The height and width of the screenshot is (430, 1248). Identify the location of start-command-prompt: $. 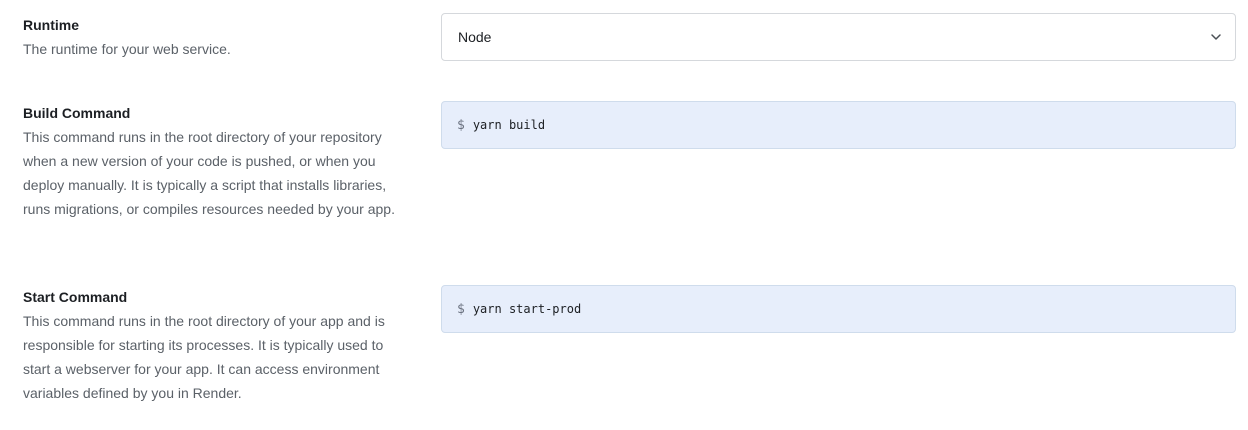
(461, 309).